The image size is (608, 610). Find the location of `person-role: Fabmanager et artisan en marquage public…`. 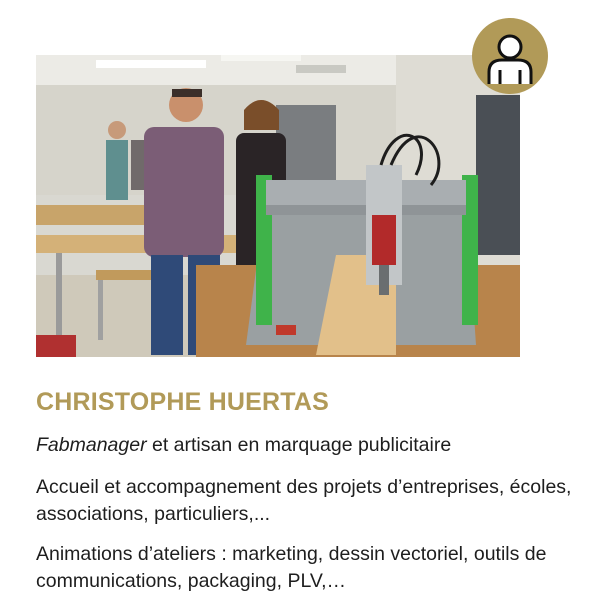

person-role: Fabmanager et artisan en marquage public… is located at coordinates (316, 445).